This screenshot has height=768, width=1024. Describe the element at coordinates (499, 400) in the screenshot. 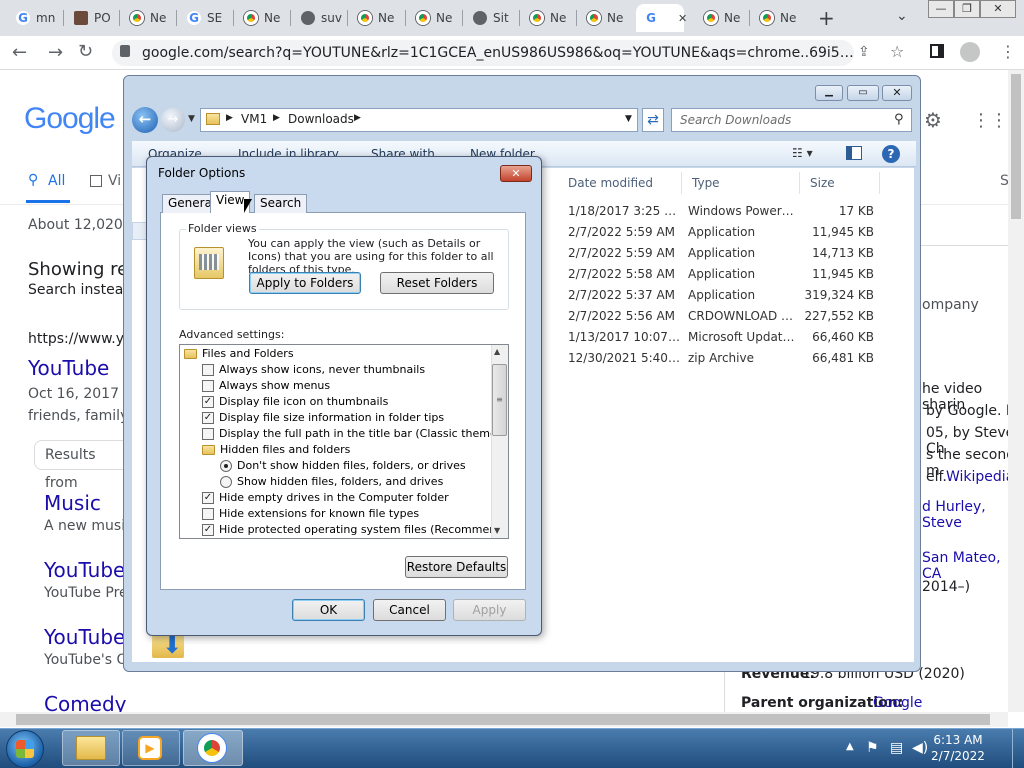

I see `scroll-thumb: ≡` at that location.